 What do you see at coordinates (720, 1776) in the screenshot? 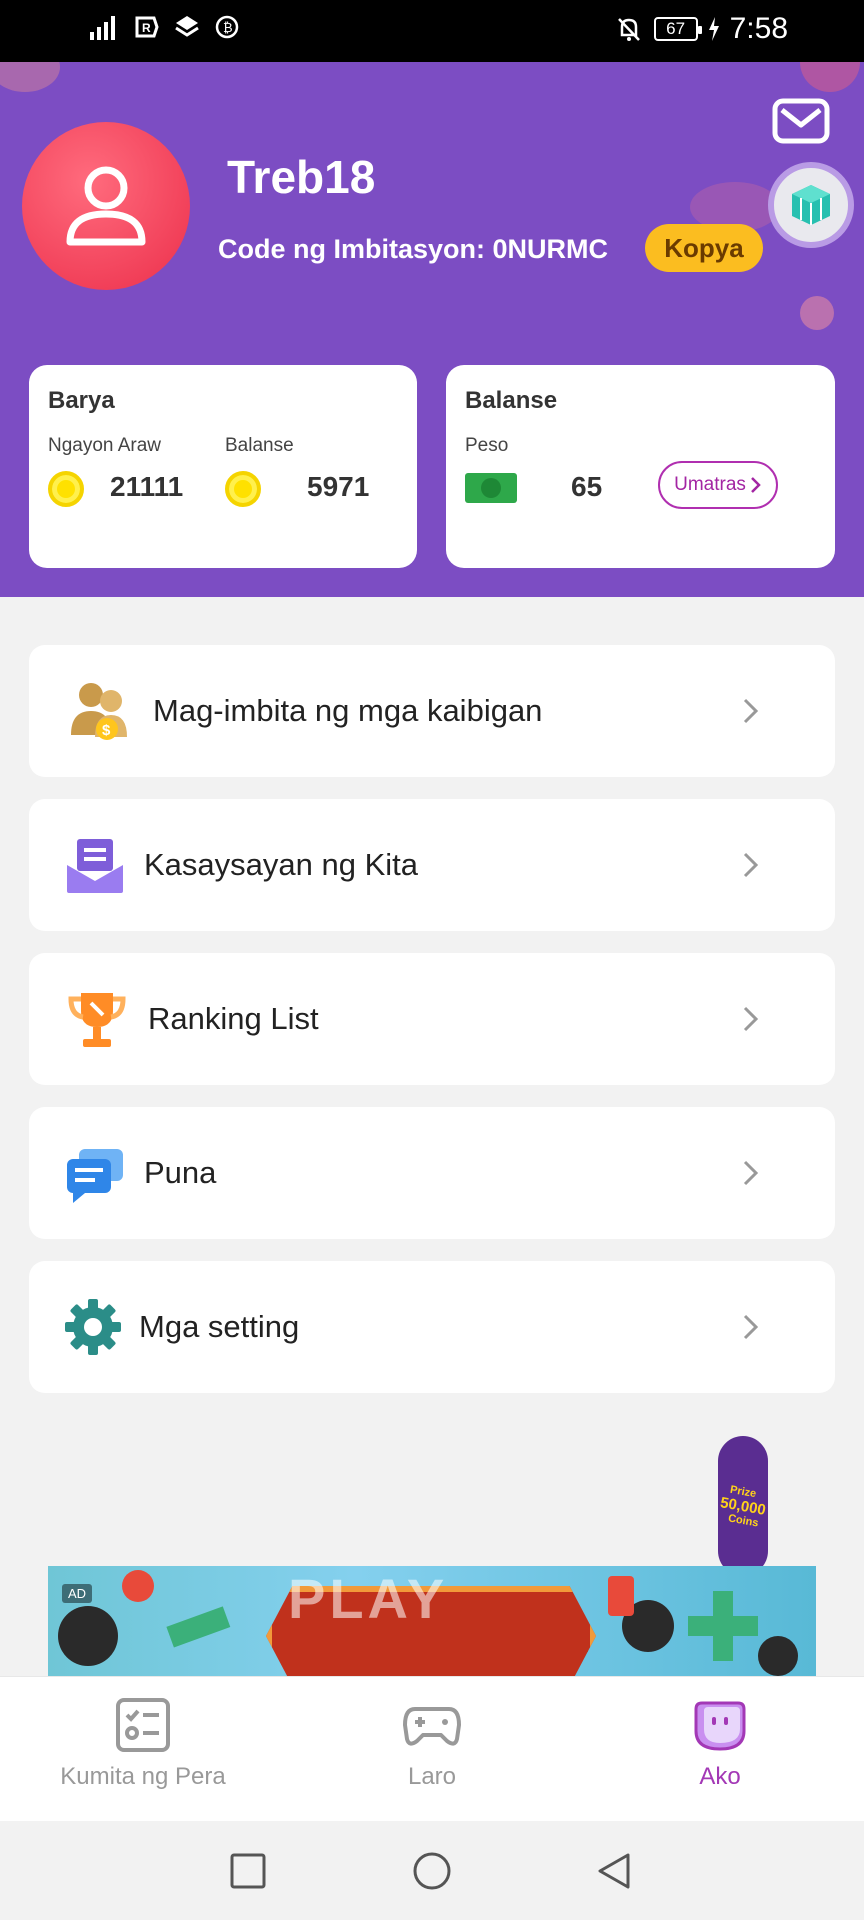
I see `nav-label: Ako` at bounding box center [720, 1776].